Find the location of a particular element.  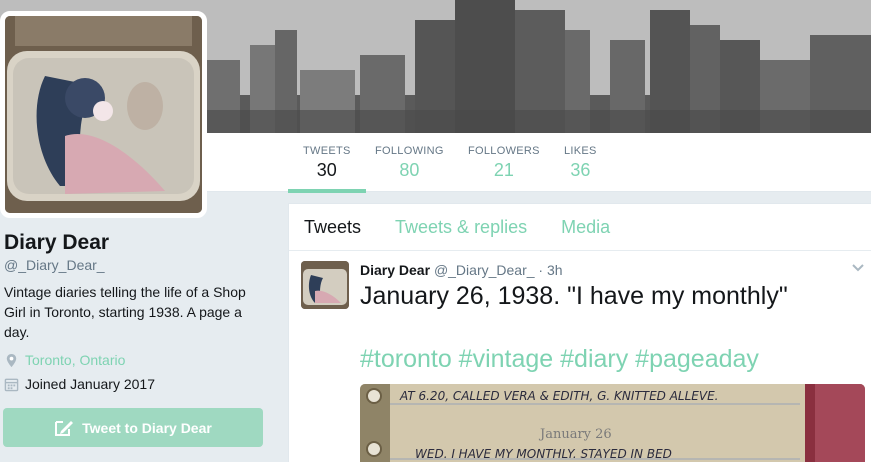

profile-joined: Joined January 2017 is located at coordinates (79, 384).